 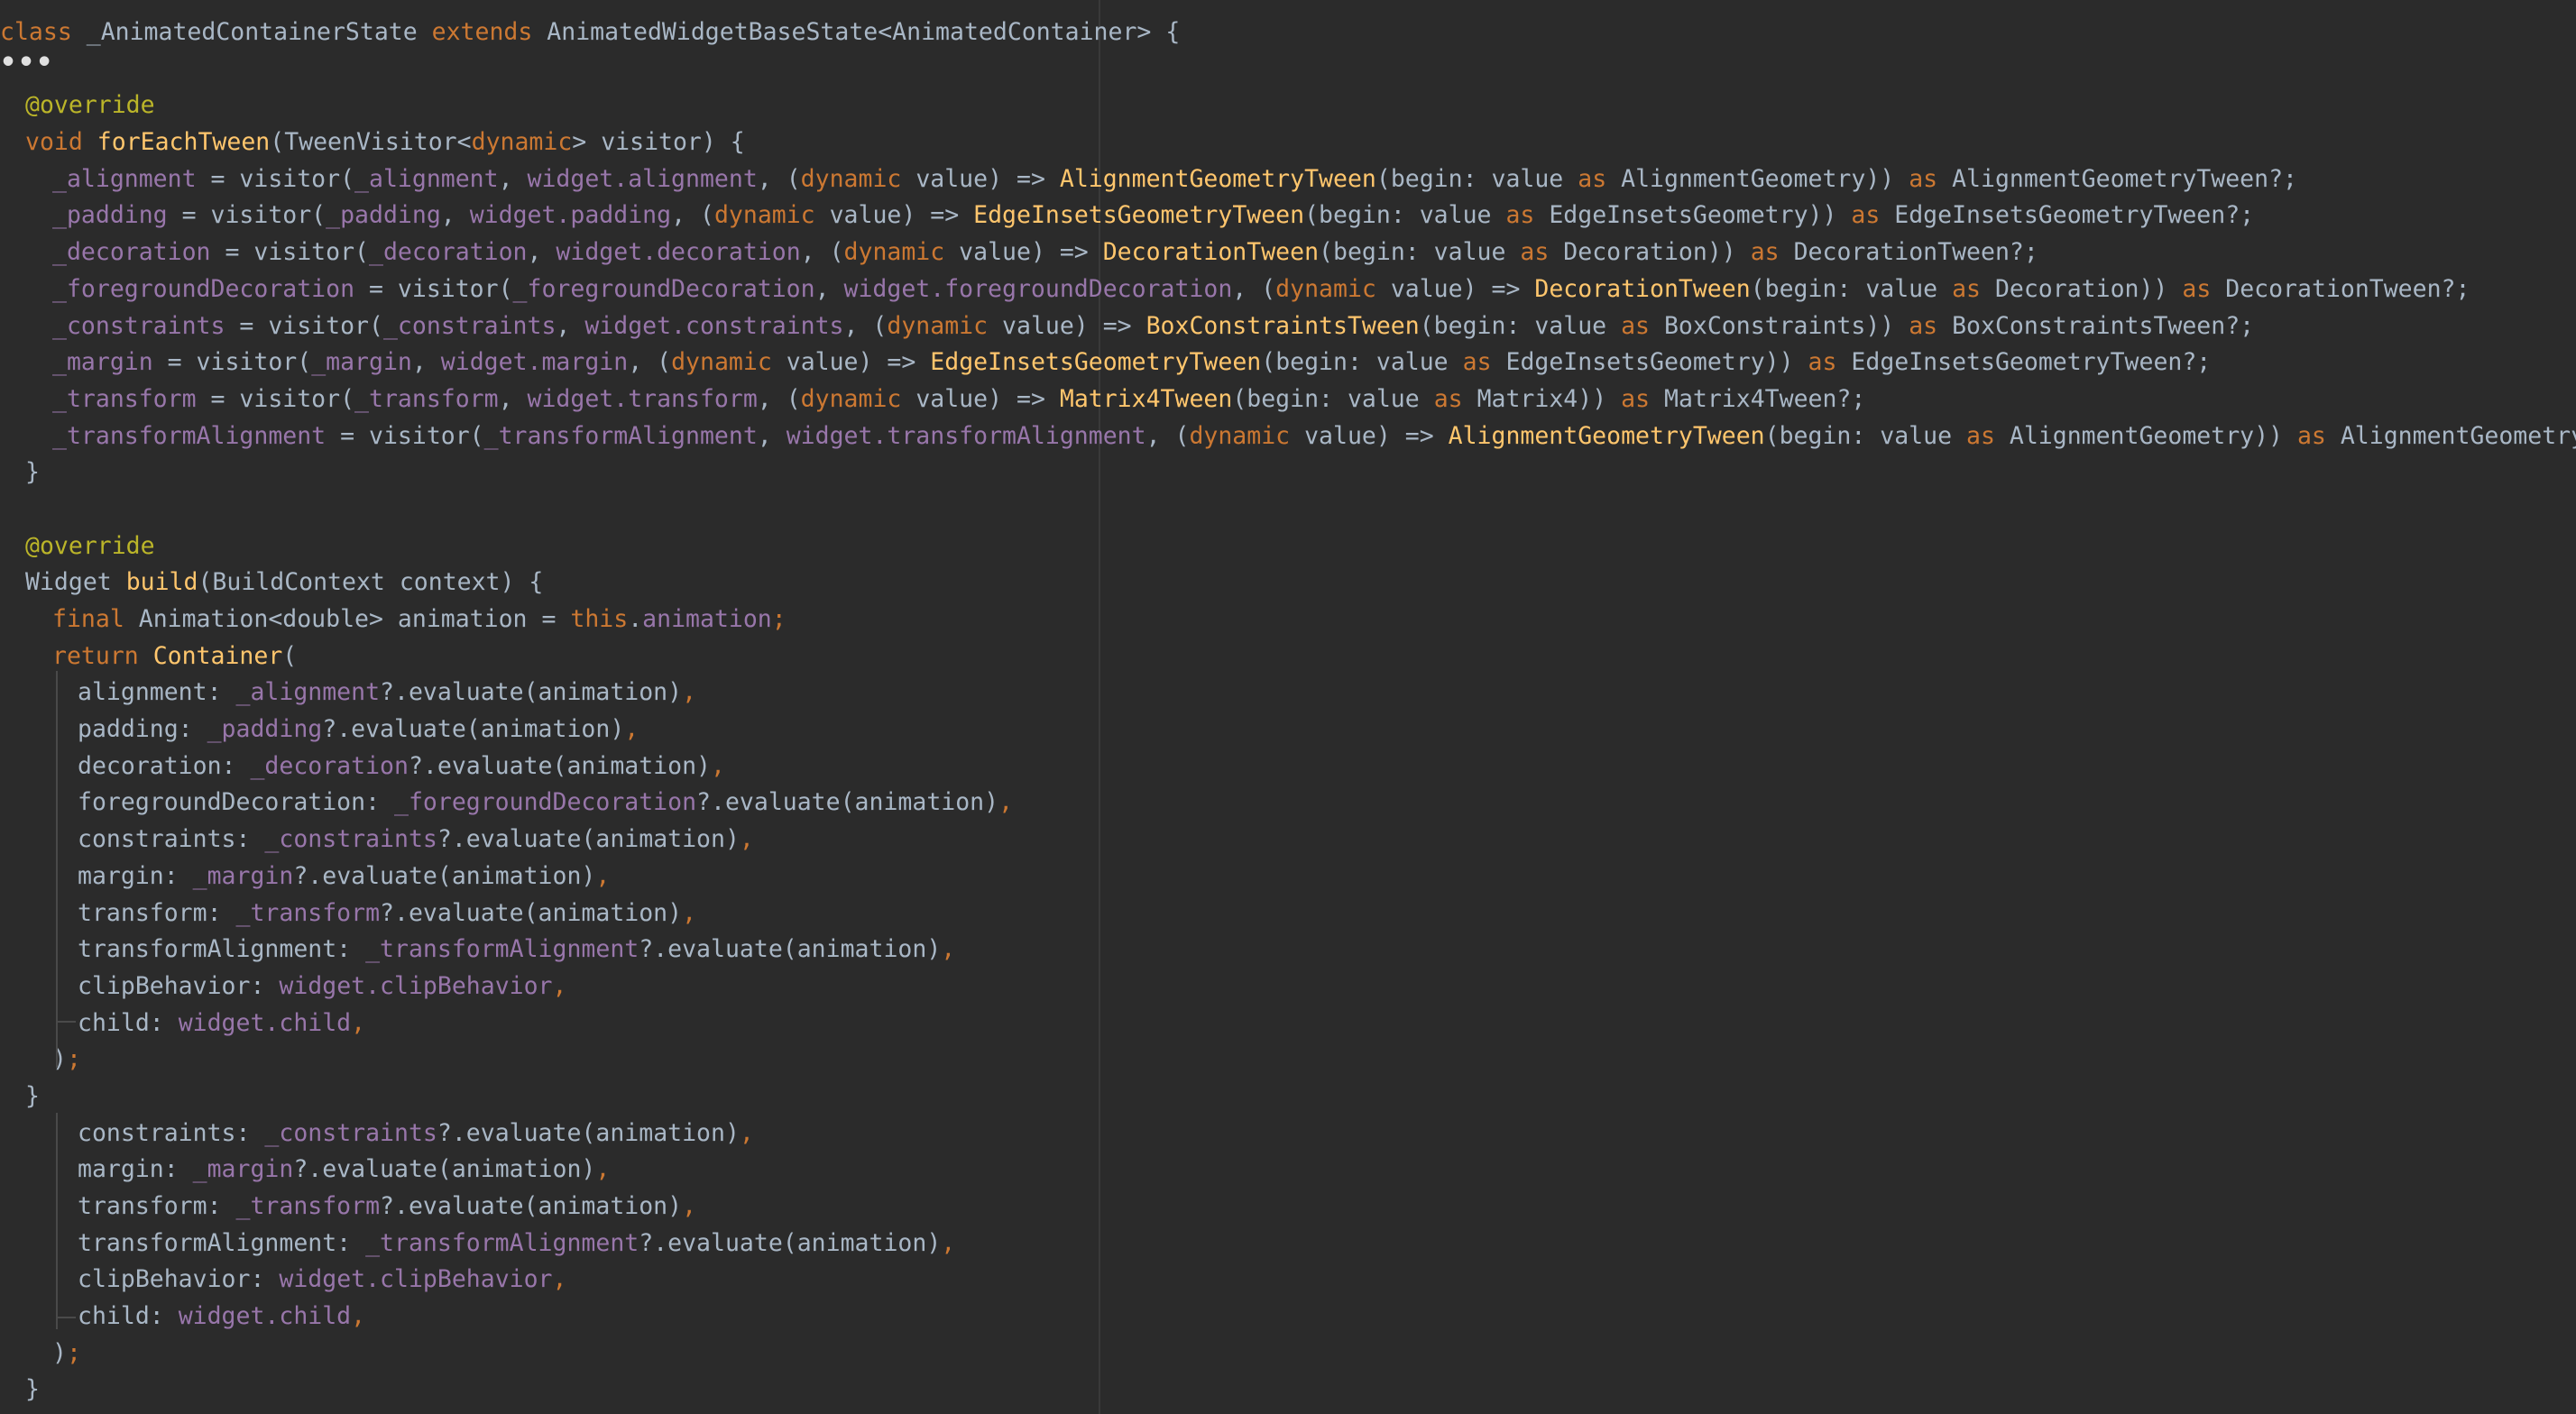 I want to click on indent-guide, so click(x=57, y=1221).